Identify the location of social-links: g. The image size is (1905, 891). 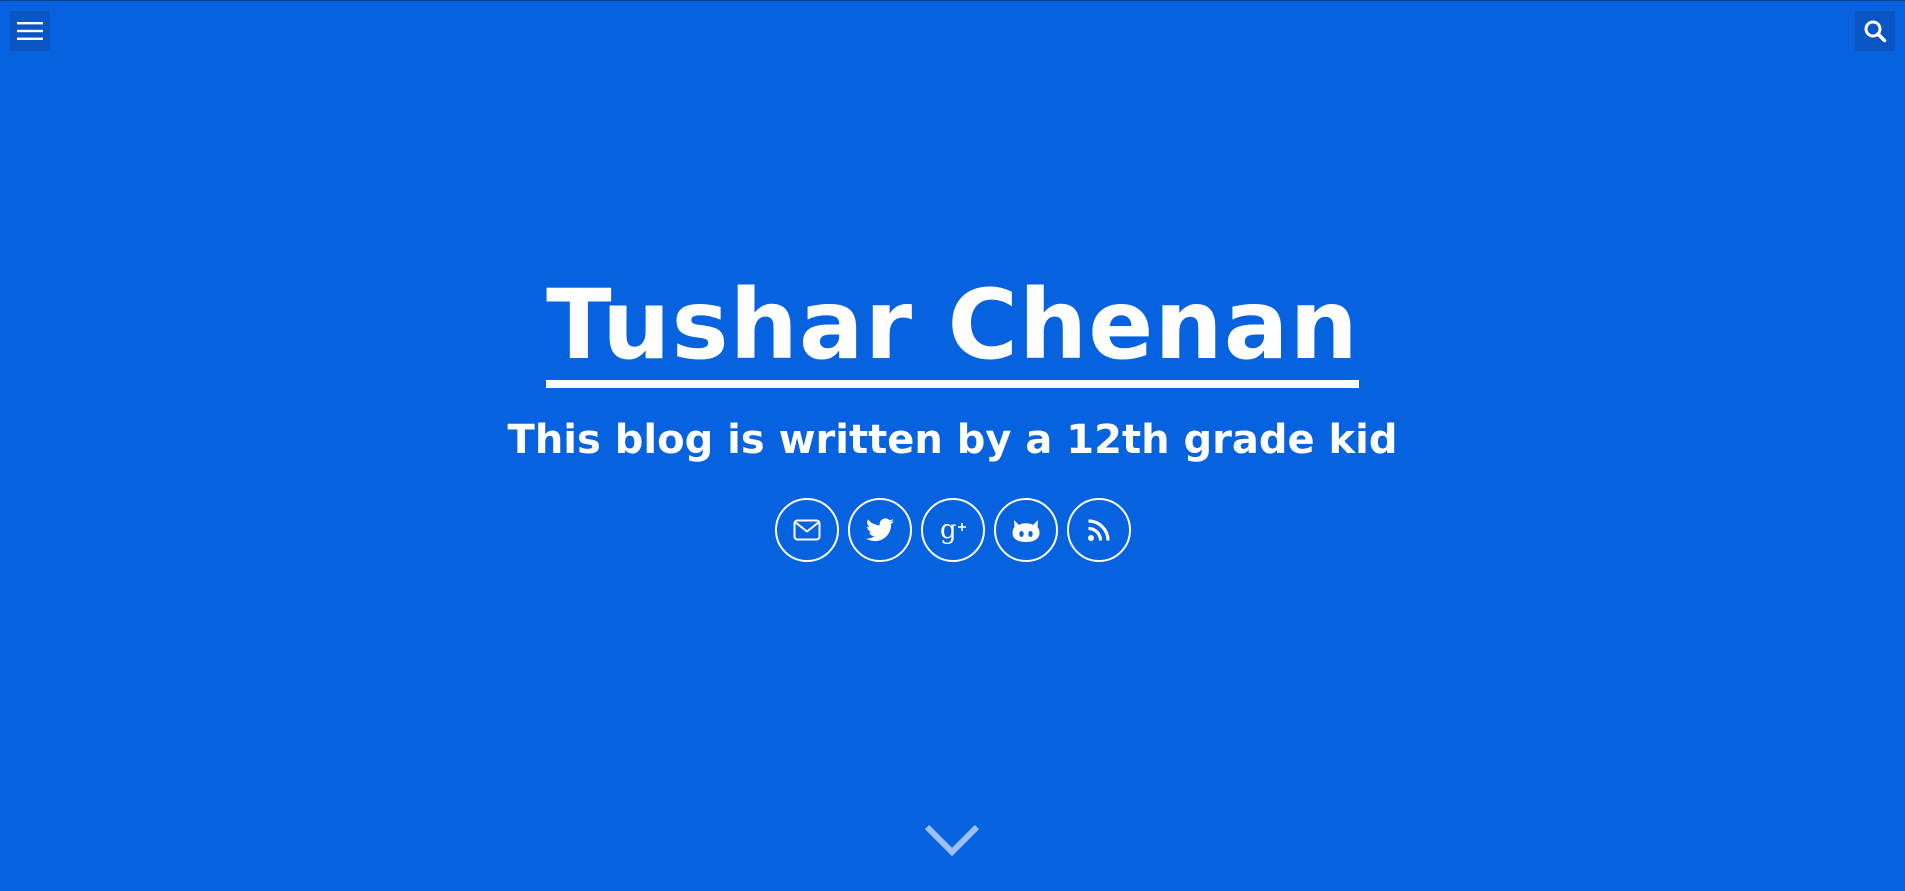
(952, 530).